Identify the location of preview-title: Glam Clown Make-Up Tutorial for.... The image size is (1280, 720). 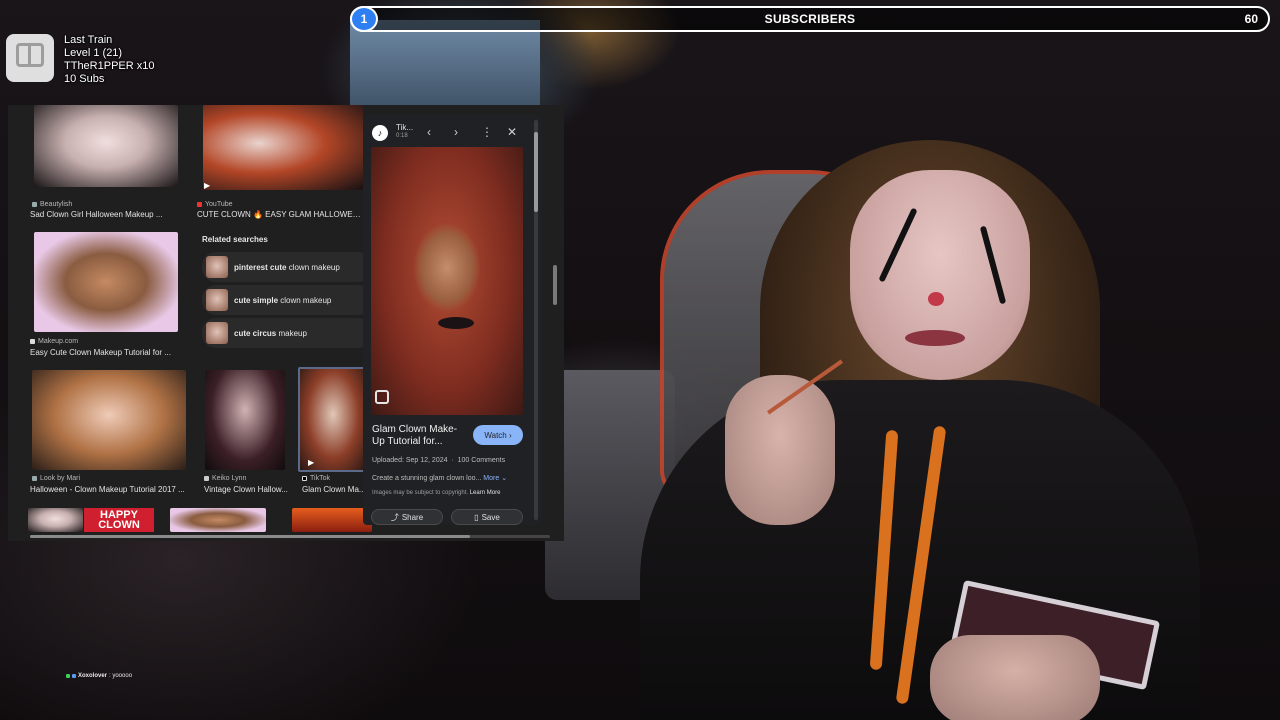
(419, 436).